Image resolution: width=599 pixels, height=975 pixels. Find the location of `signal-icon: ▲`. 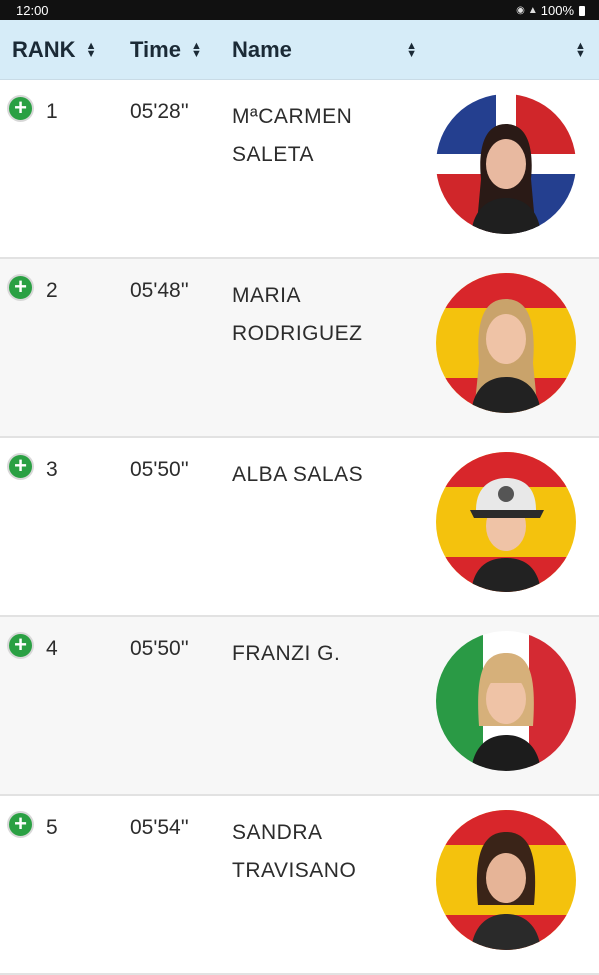

signal-icon: ▲ is located at coordinates (532, 10).